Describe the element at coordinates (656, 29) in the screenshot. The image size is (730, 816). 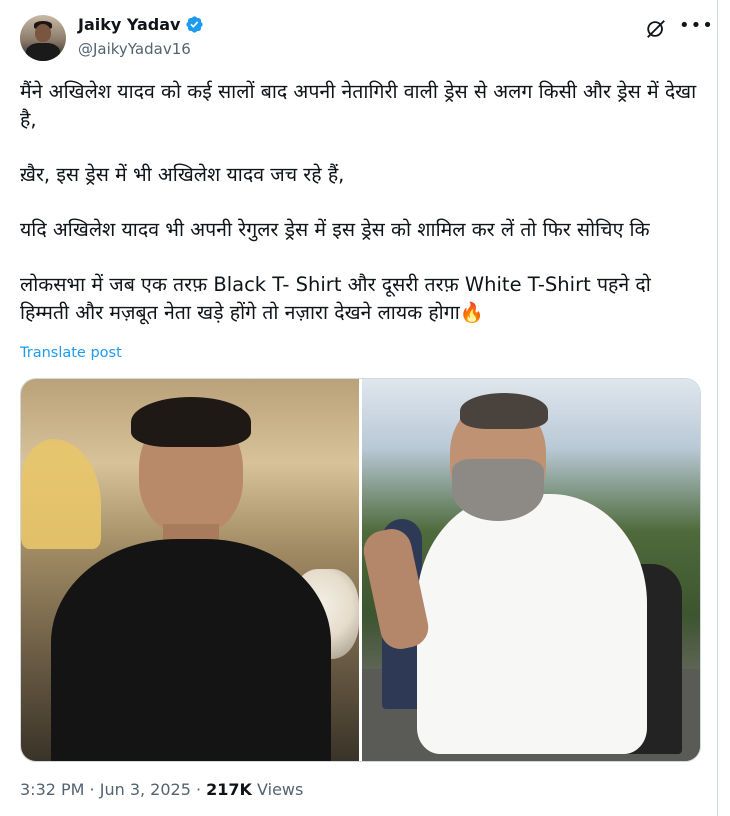
I see `grok-icon` at that location.